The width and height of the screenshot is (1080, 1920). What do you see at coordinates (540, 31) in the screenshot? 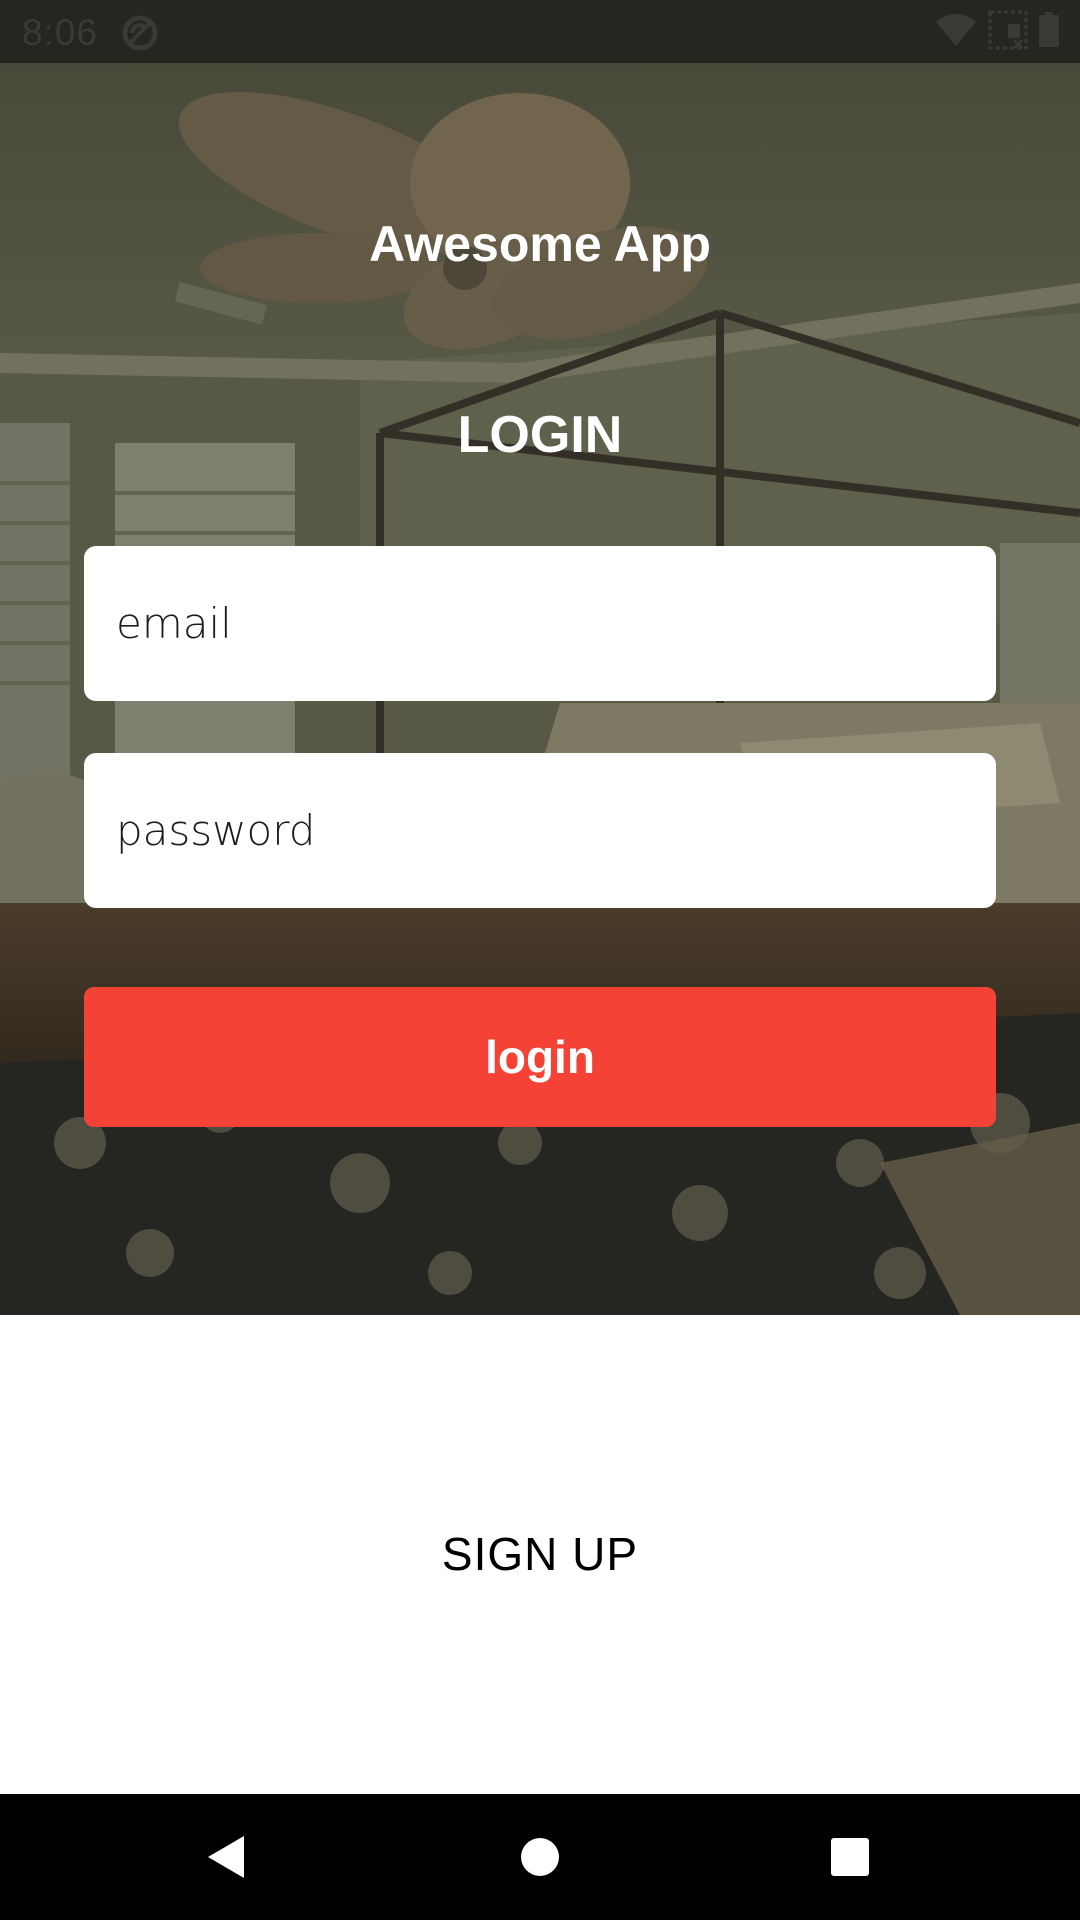
I see `status-bar: 8:06` at bounding box center [540, 31].